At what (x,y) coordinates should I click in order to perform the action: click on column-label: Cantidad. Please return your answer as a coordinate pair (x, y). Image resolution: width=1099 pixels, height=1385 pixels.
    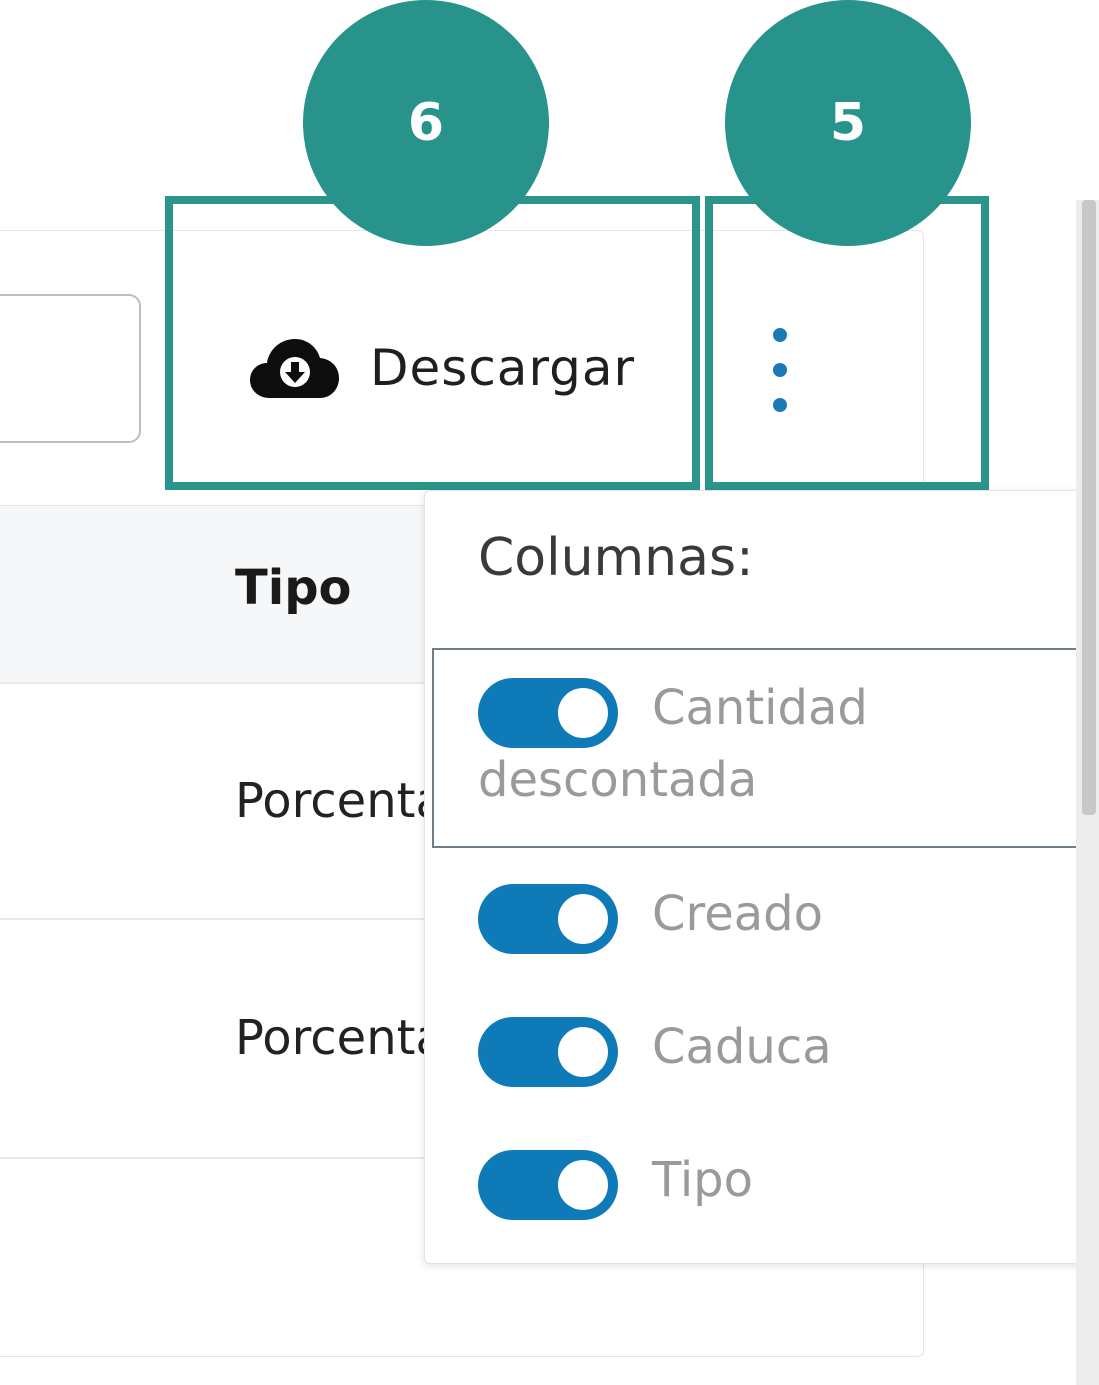
    Looking at the image, I should click on (760, 708).